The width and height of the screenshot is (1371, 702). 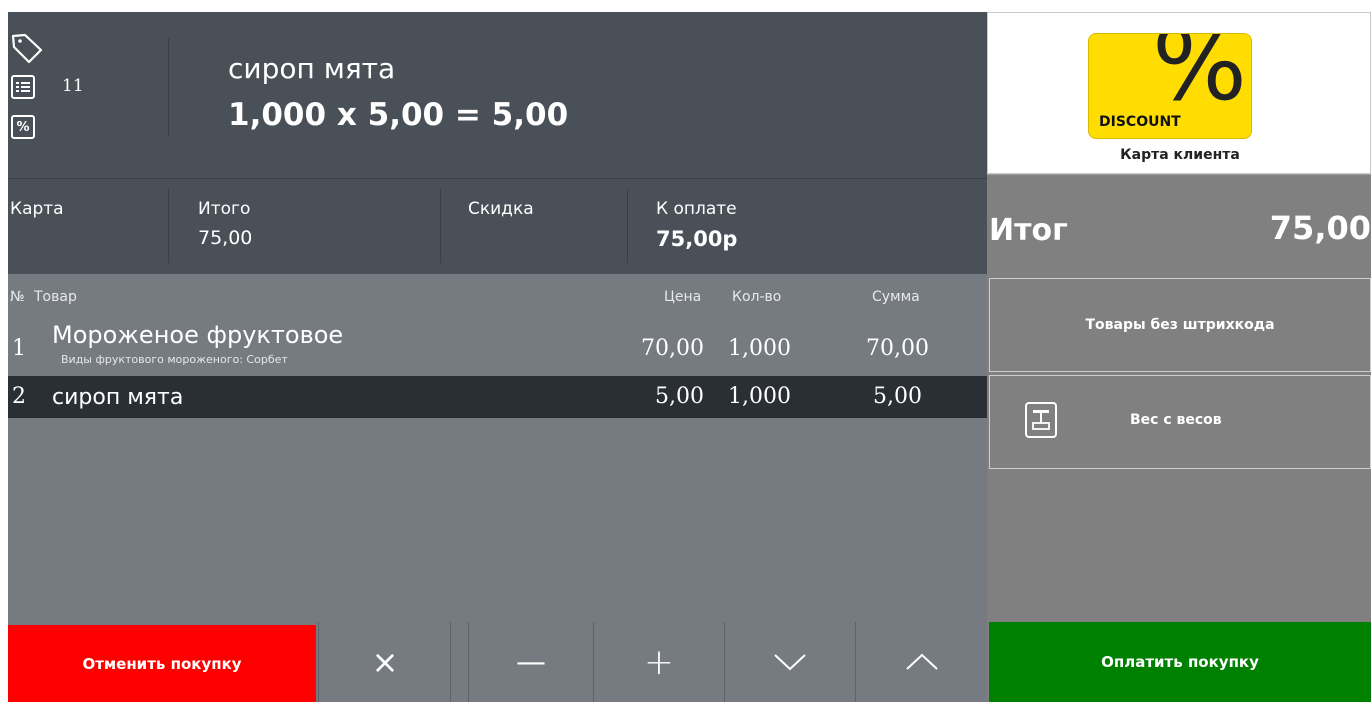 I want to click on minus-icon: —, so click(x=531, y=662).